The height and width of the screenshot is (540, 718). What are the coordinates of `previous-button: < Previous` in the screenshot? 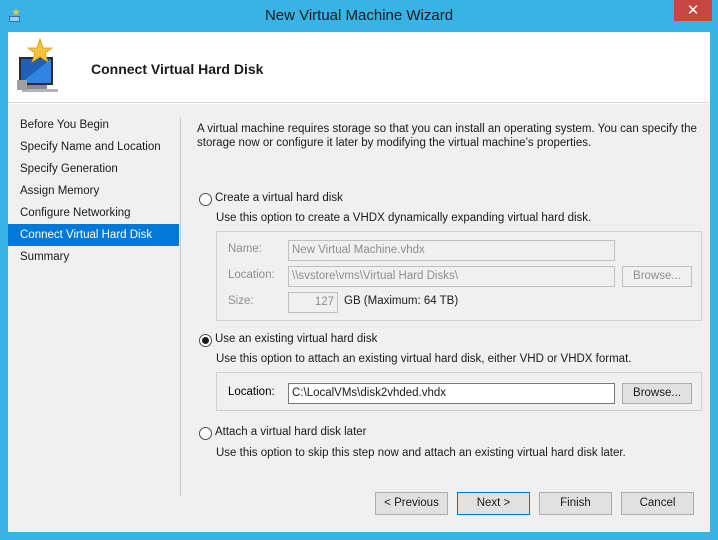 It's located at (411, 503).